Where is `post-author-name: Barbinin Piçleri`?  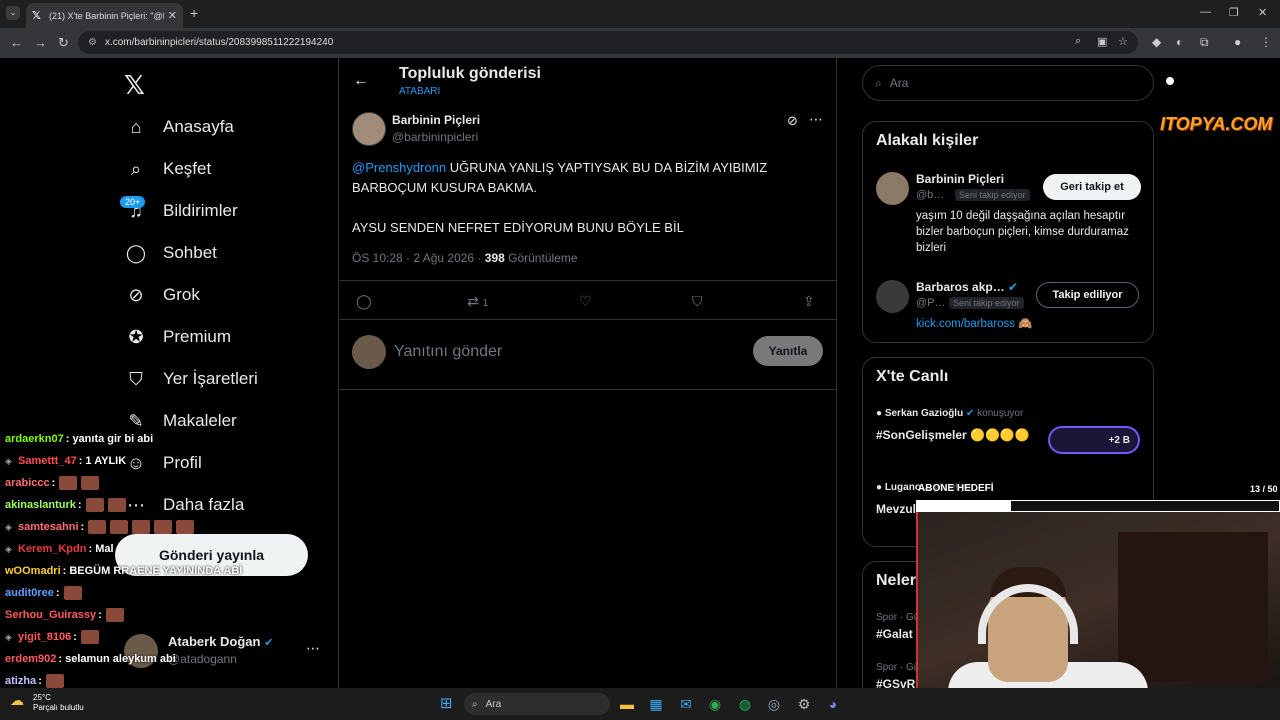
post-author-name: Barbinin Piçleri is located at coordinates (436, 120).